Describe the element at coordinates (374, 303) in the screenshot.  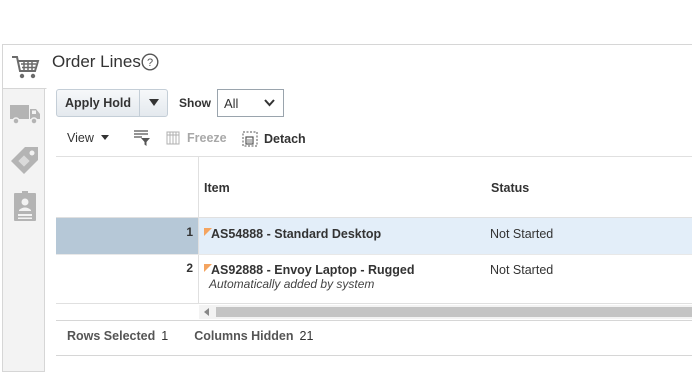
I see `table-bottom-border` at that location.